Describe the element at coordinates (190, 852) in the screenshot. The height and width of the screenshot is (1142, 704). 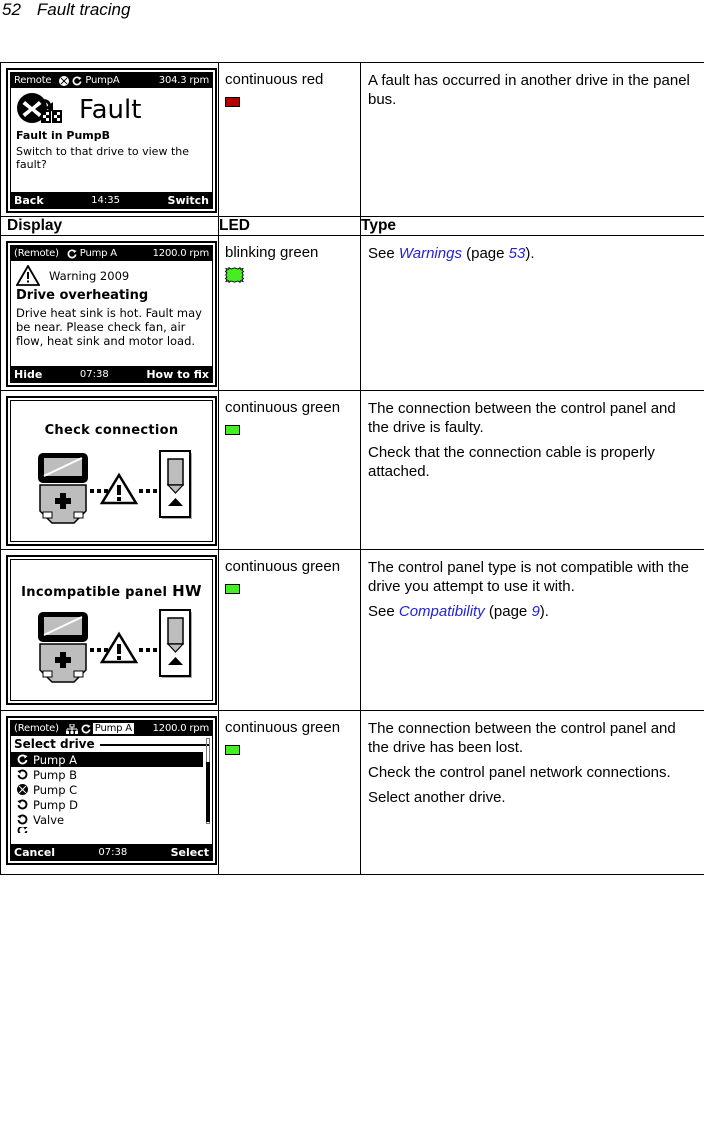
I see `softkey-select: Select` at that location.